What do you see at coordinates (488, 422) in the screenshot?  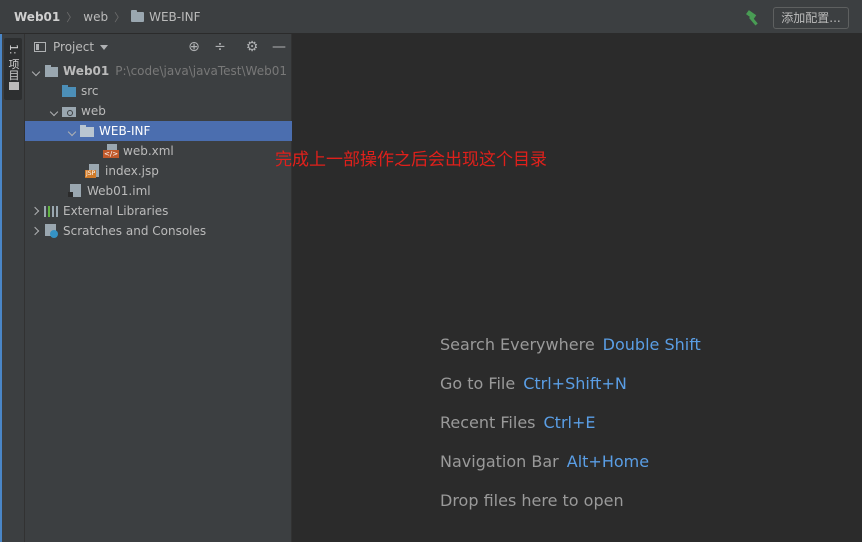 I see `hint-text: Recent Files` at bounding box center [488, 422].